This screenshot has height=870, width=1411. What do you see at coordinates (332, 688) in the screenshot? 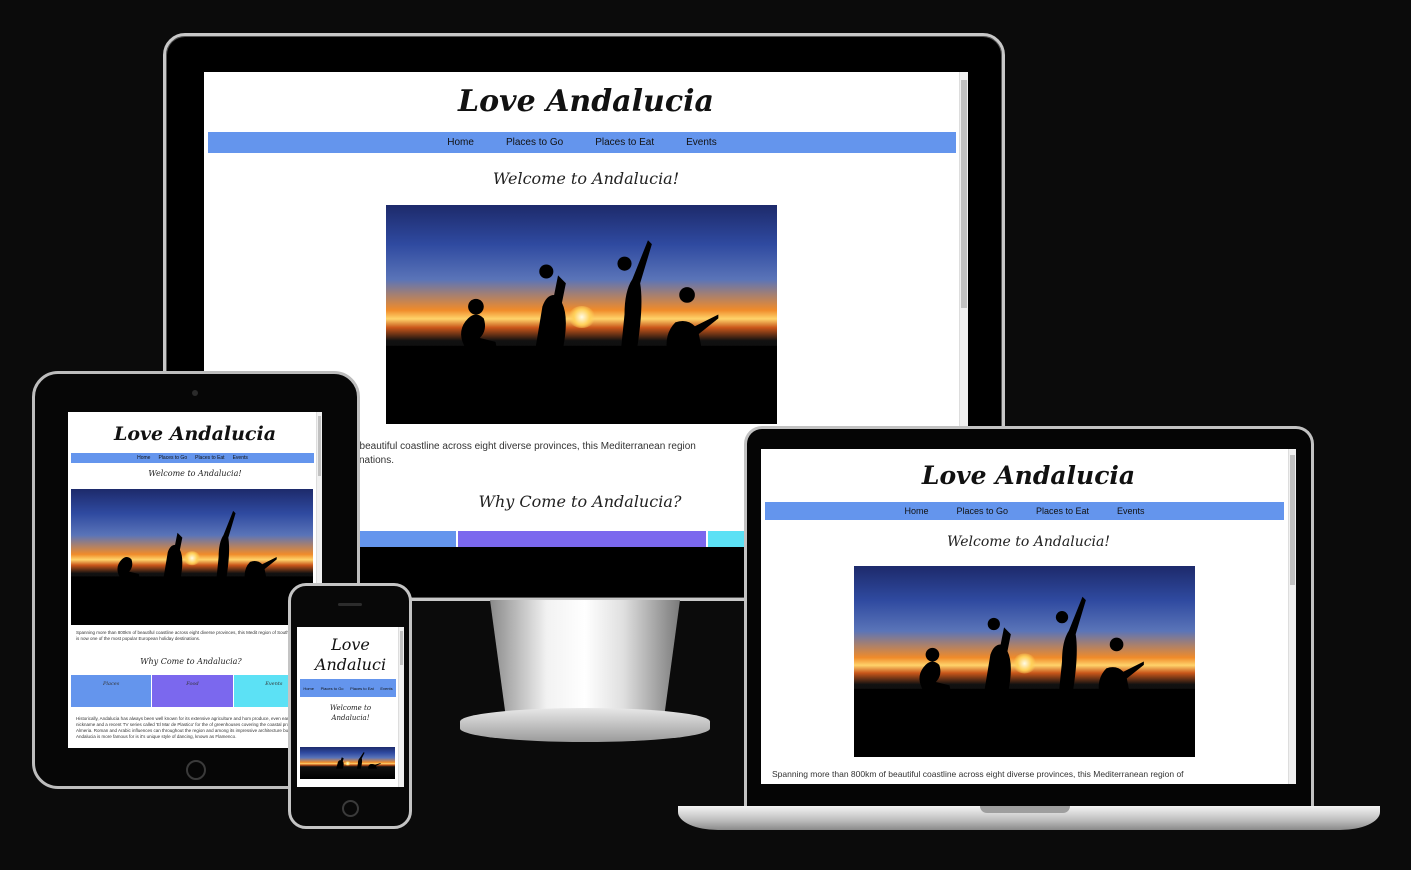
I see `phone-nav-places-to-go: Places to Go` at bounding box center [332, 688].